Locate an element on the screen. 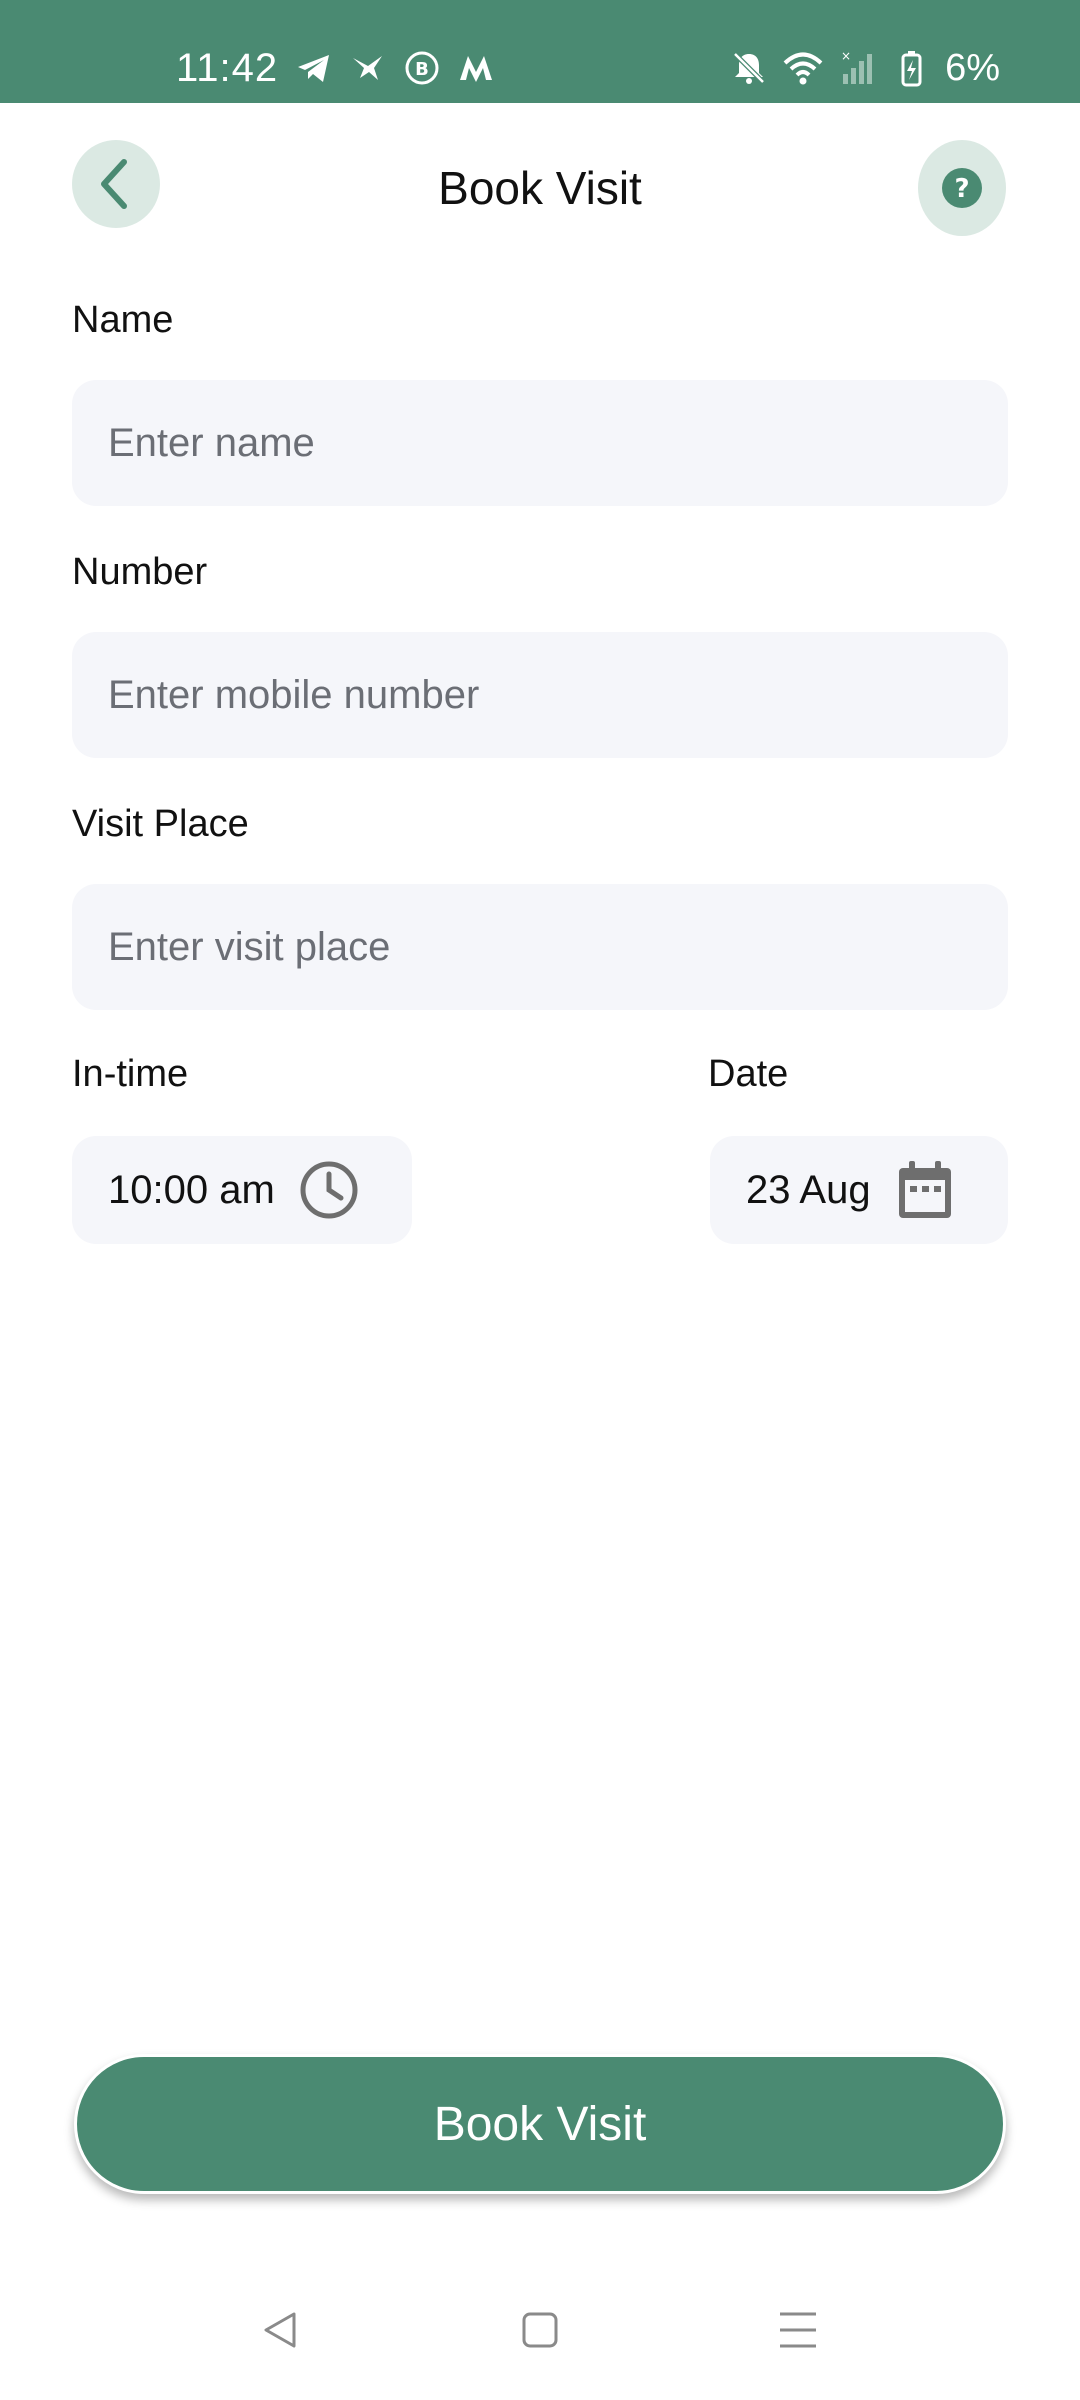 Image resolution: width=1080 pixels, height=2400 pixels. name-label: Name is located at coordinates (123, 320).